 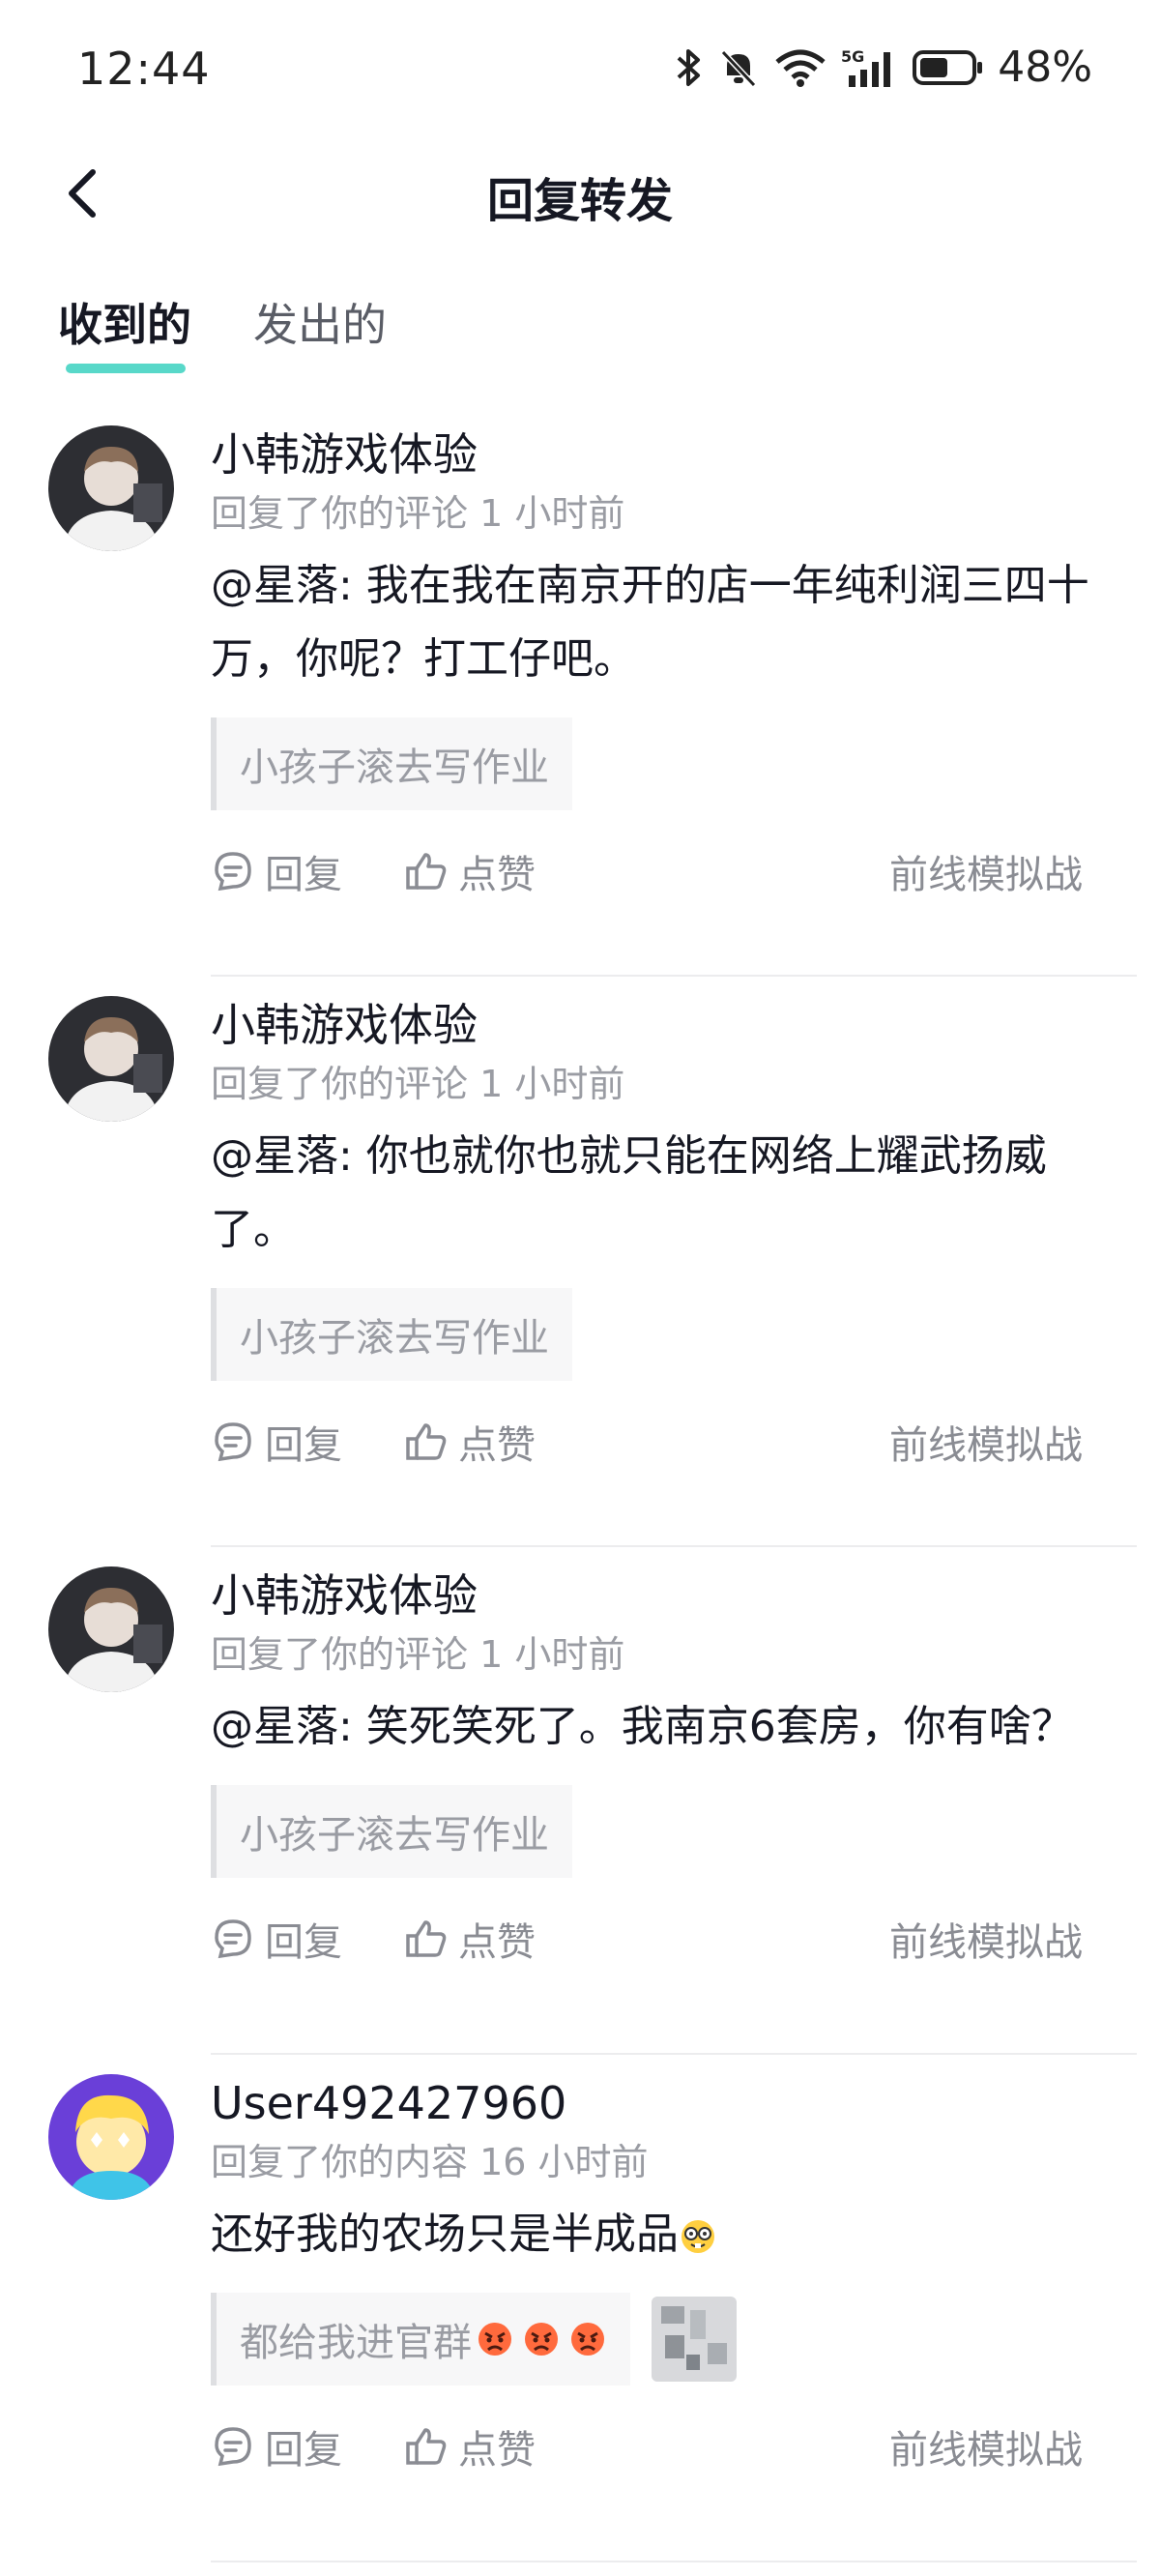 What do you see at coordinates (650, 622) in the screenshot?
I see `reply-text: @星落: 我在我在南京开的店一年纯利润三四十万，你呢？打工仔吧。` at bounding box center [650, 622].